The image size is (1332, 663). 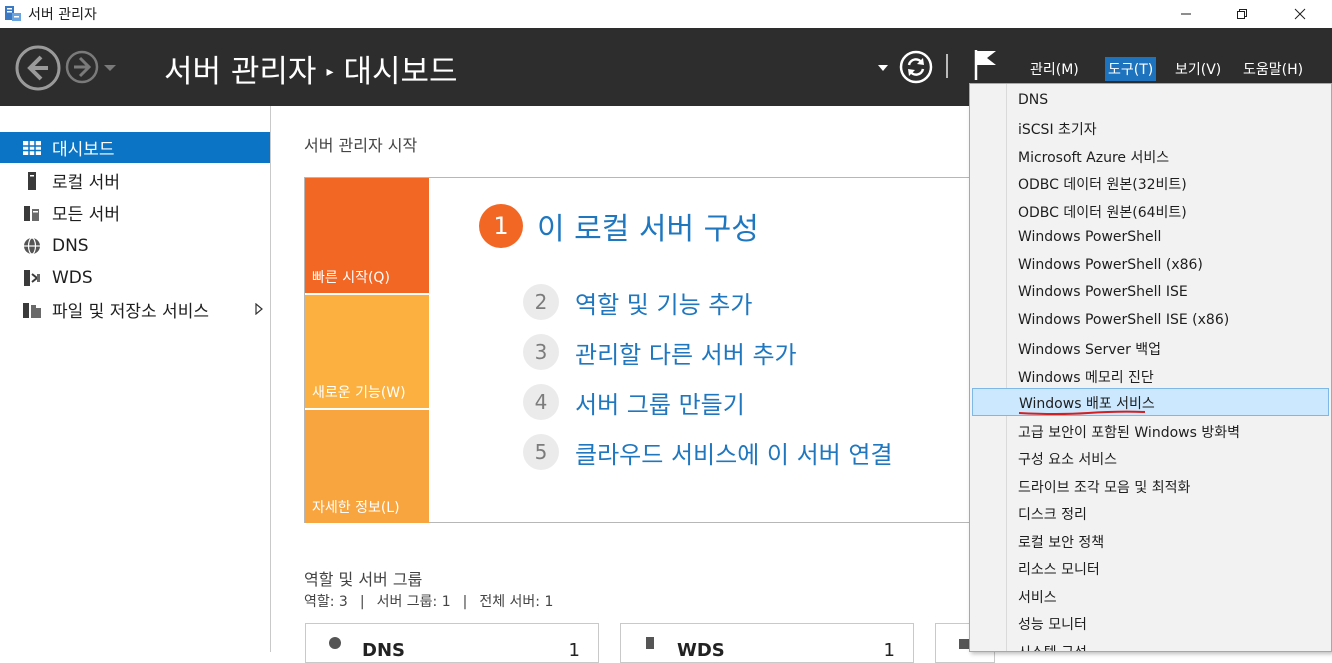 What do you see at coordinates (383, 650) in the screenshot?
I see `role-card-name: DNS` at bounding box center [383, 650].